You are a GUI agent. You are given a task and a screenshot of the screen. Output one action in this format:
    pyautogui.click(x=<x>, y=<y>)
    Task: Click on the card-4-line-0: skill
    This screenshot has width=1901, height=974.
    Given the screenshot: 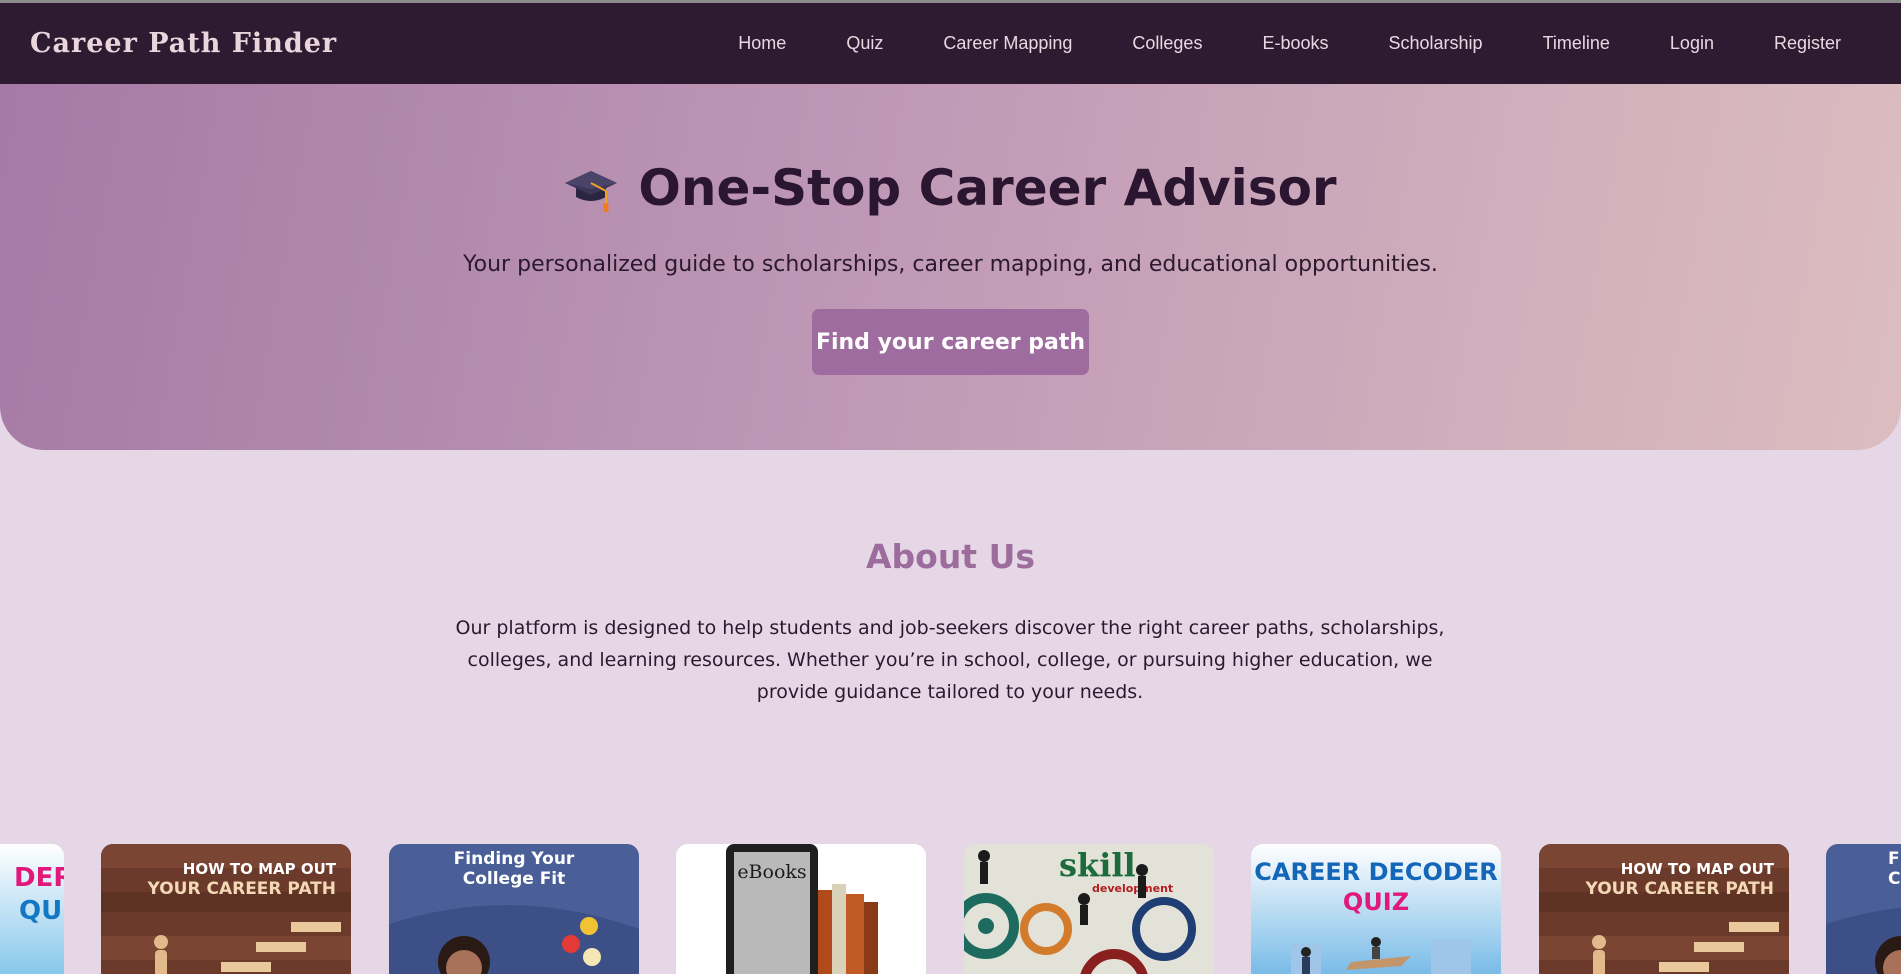 What is the action you would take?
    pyautogui.click(x=1097, y=865)
    